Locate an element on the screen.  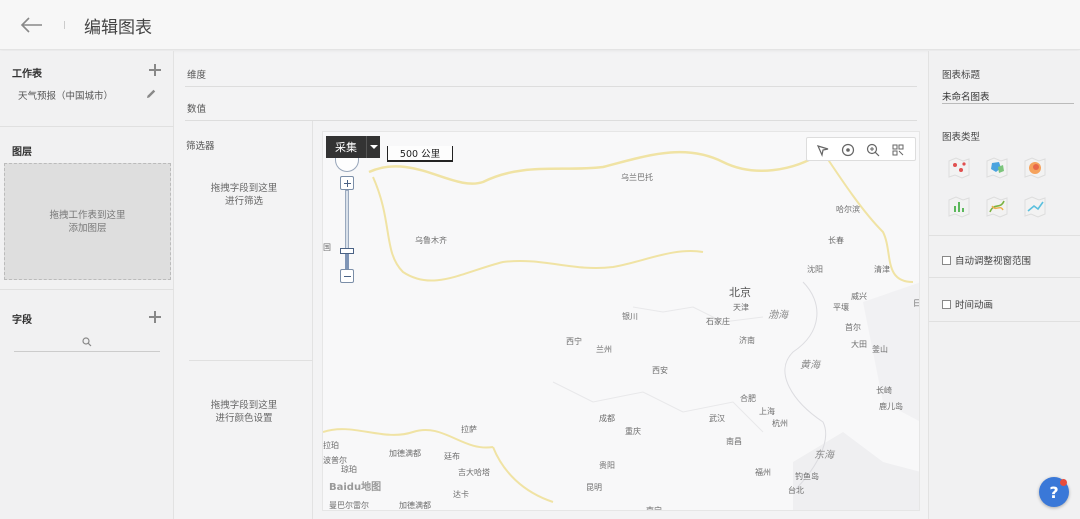
map-city-label: 乌兰巴托 is located at coordinates (637, 177).